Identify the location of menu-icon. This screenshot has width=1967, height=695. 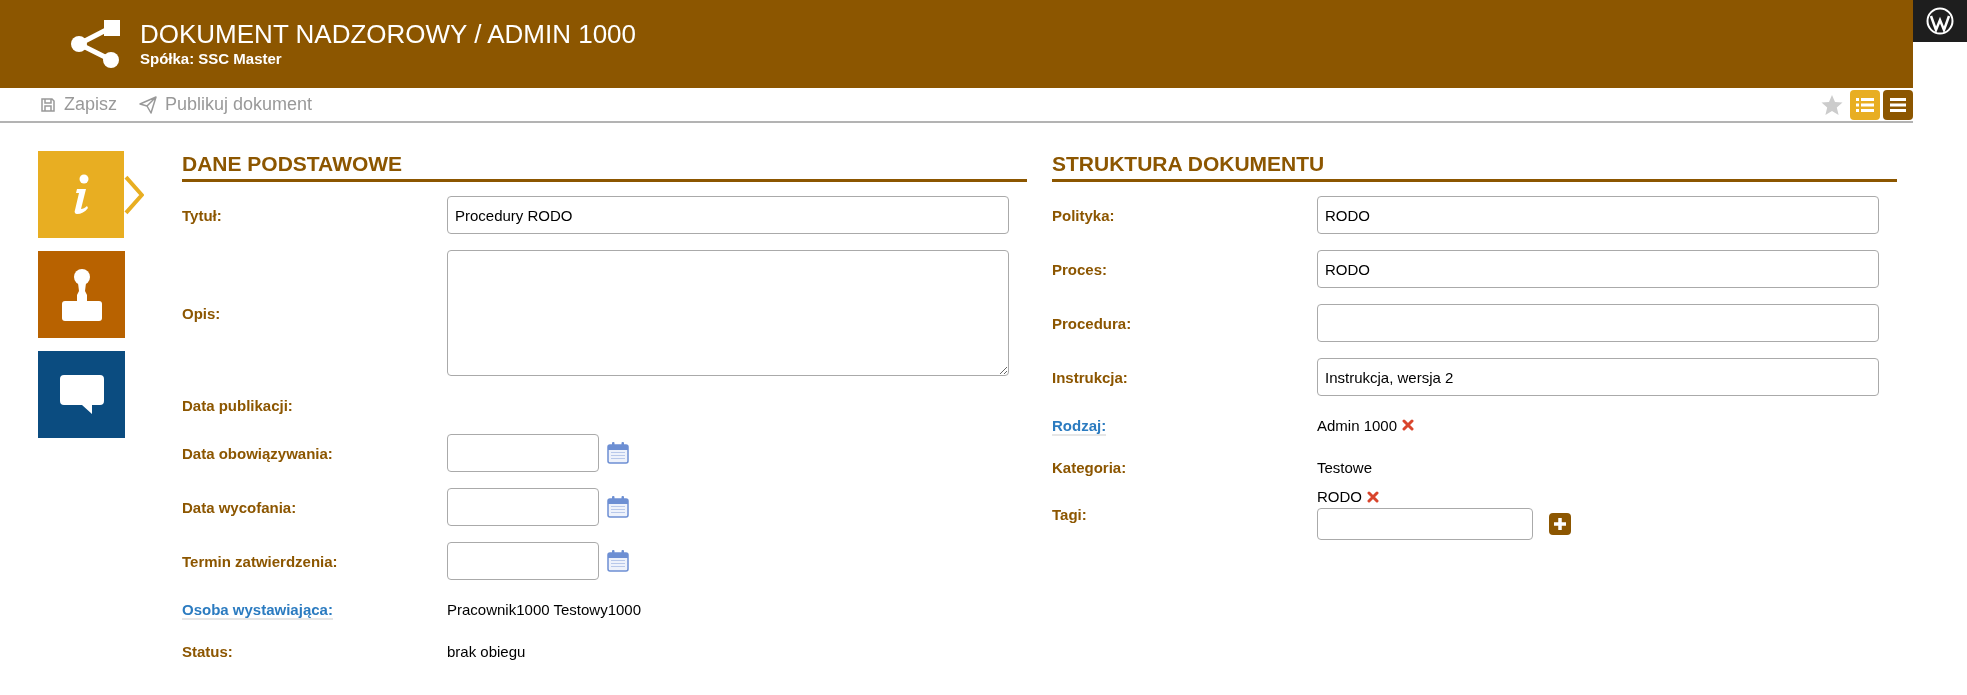
(1898, 104).